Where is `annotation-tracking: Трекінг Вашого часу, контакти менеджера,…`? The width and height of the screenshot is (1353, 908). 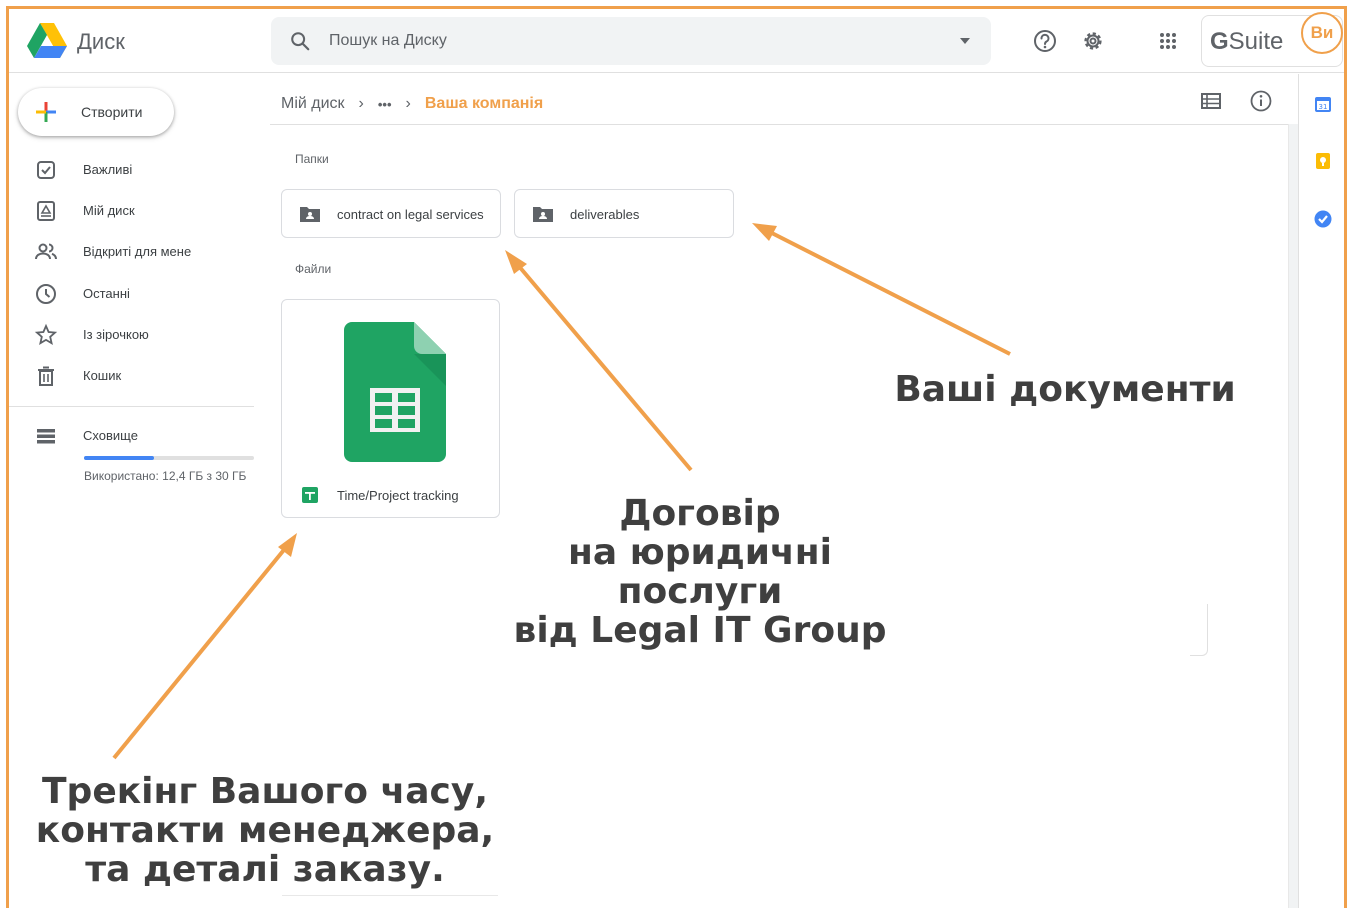
annotation-tracking: Трекінг Вашого часу, контакти менеджера,… is located at coordinates (265, 830).